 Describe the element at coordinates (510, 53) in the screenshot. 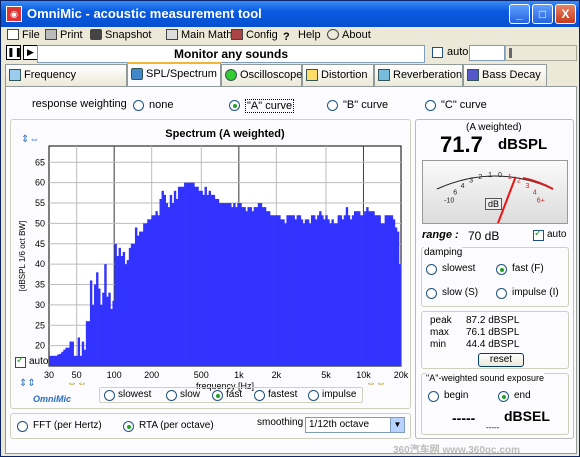

I see `slider-thumb` at that location.